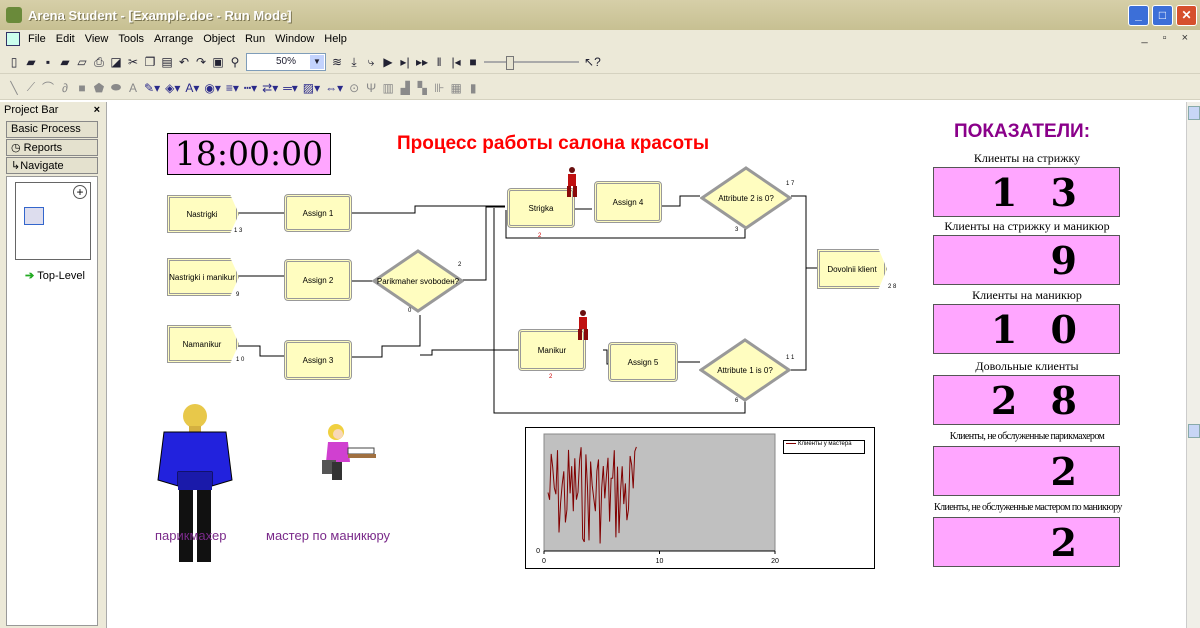  I want to click on create-module-nastrigki-i-manikur: Nastrigki i manikur, so click(203, 277).